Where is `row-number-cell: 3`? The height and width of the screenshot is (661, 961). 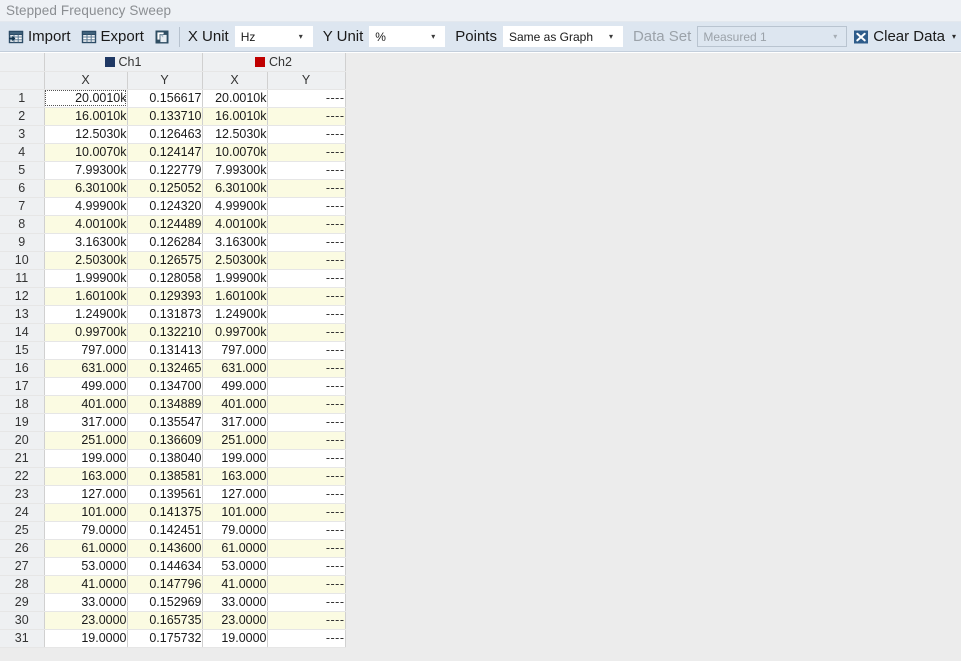 row-number-cell: 3 is located at coordinates (22, 134).